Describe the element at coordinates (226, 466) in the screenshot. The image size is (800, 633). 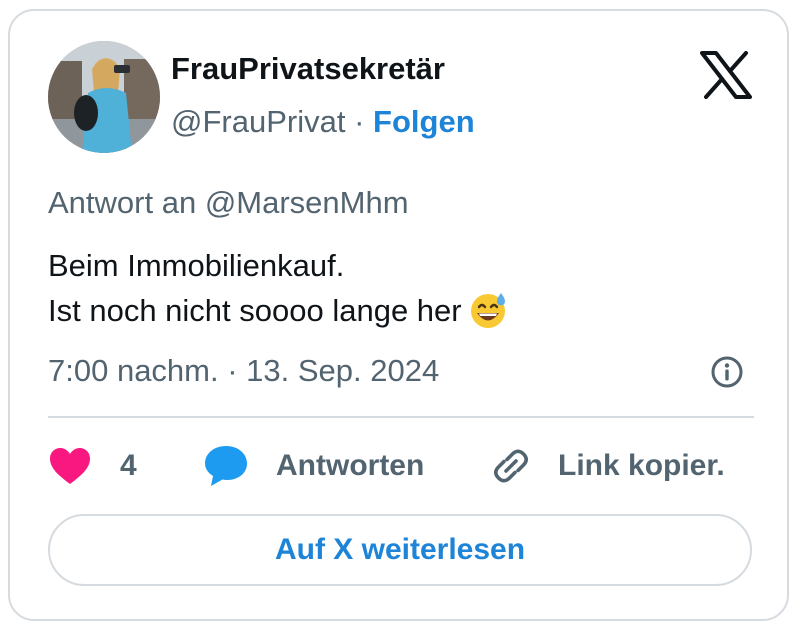
I see `speech-bubble-icon` at that location.